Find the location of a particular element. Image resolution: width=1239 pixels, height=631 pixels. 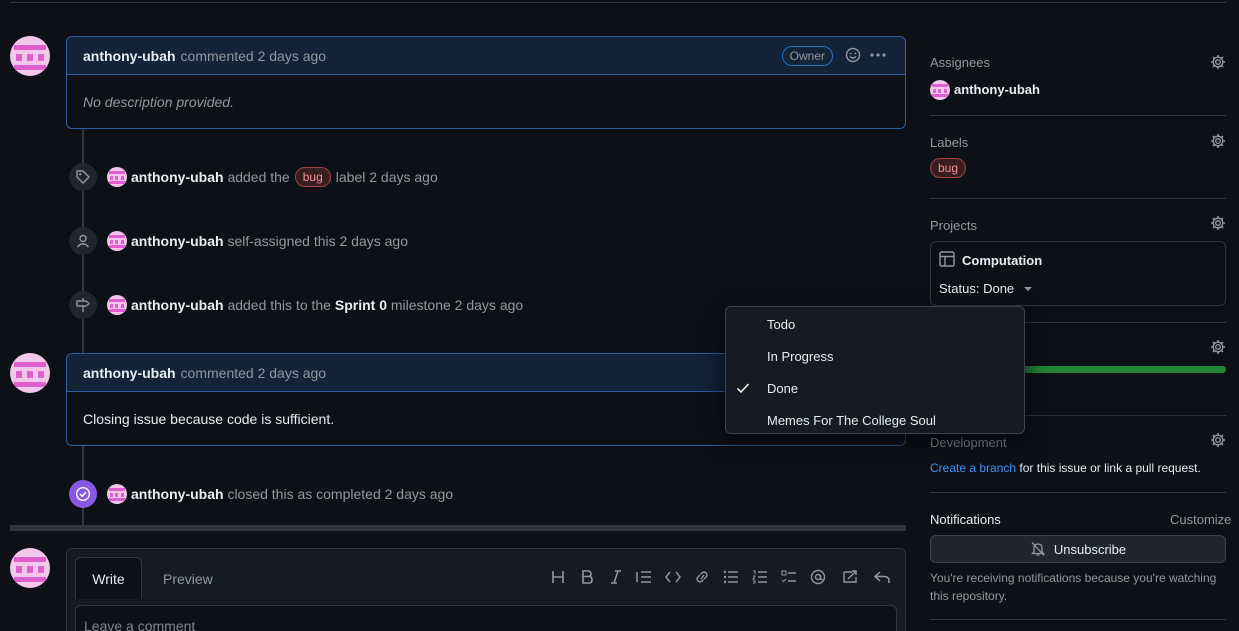

event-text: self-assigned this 2 days ago is located at coordinates (317, 241).